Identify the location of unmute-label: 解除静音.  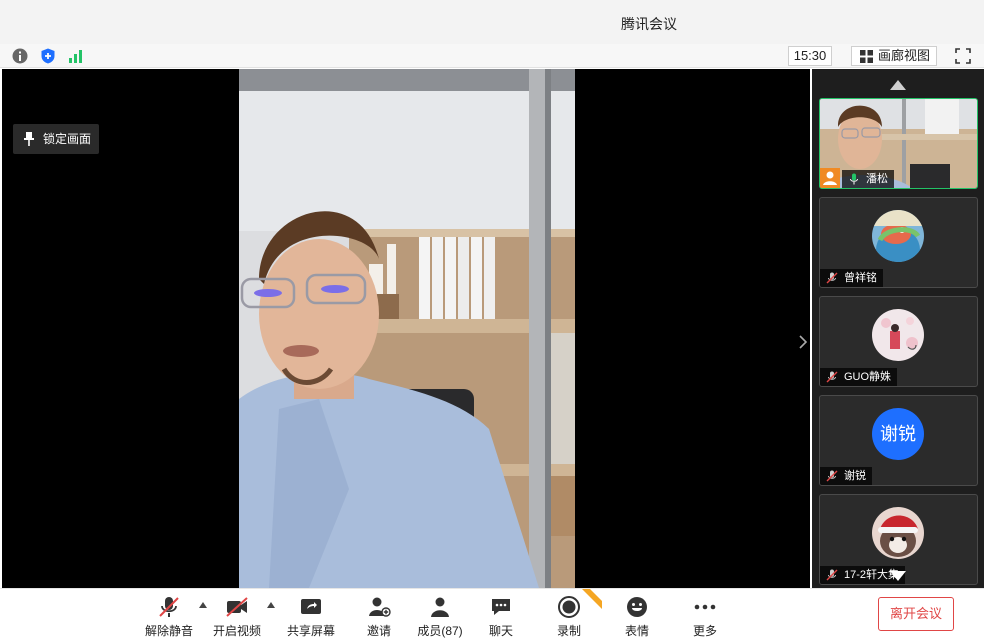
(168, 631).